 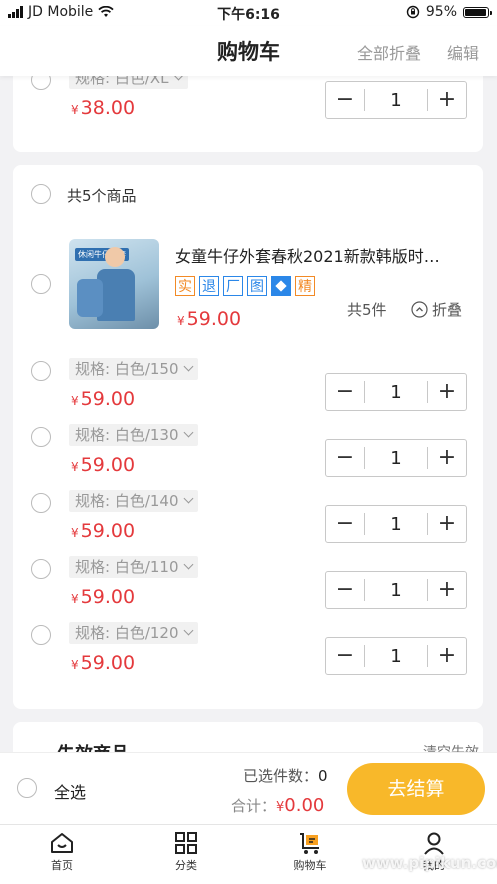 I want to click on fold-all-button: 全部折叠, so click(x=389, y=52).